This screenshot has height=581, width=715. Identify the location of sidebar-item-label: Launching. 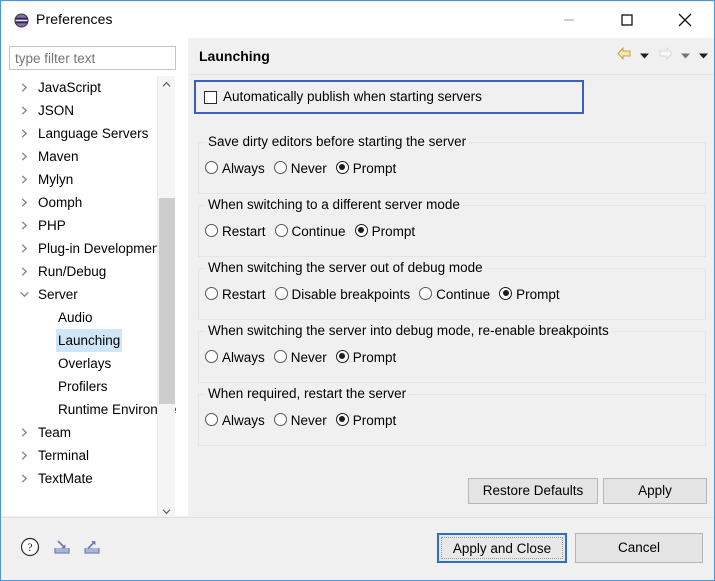
(89, 340).